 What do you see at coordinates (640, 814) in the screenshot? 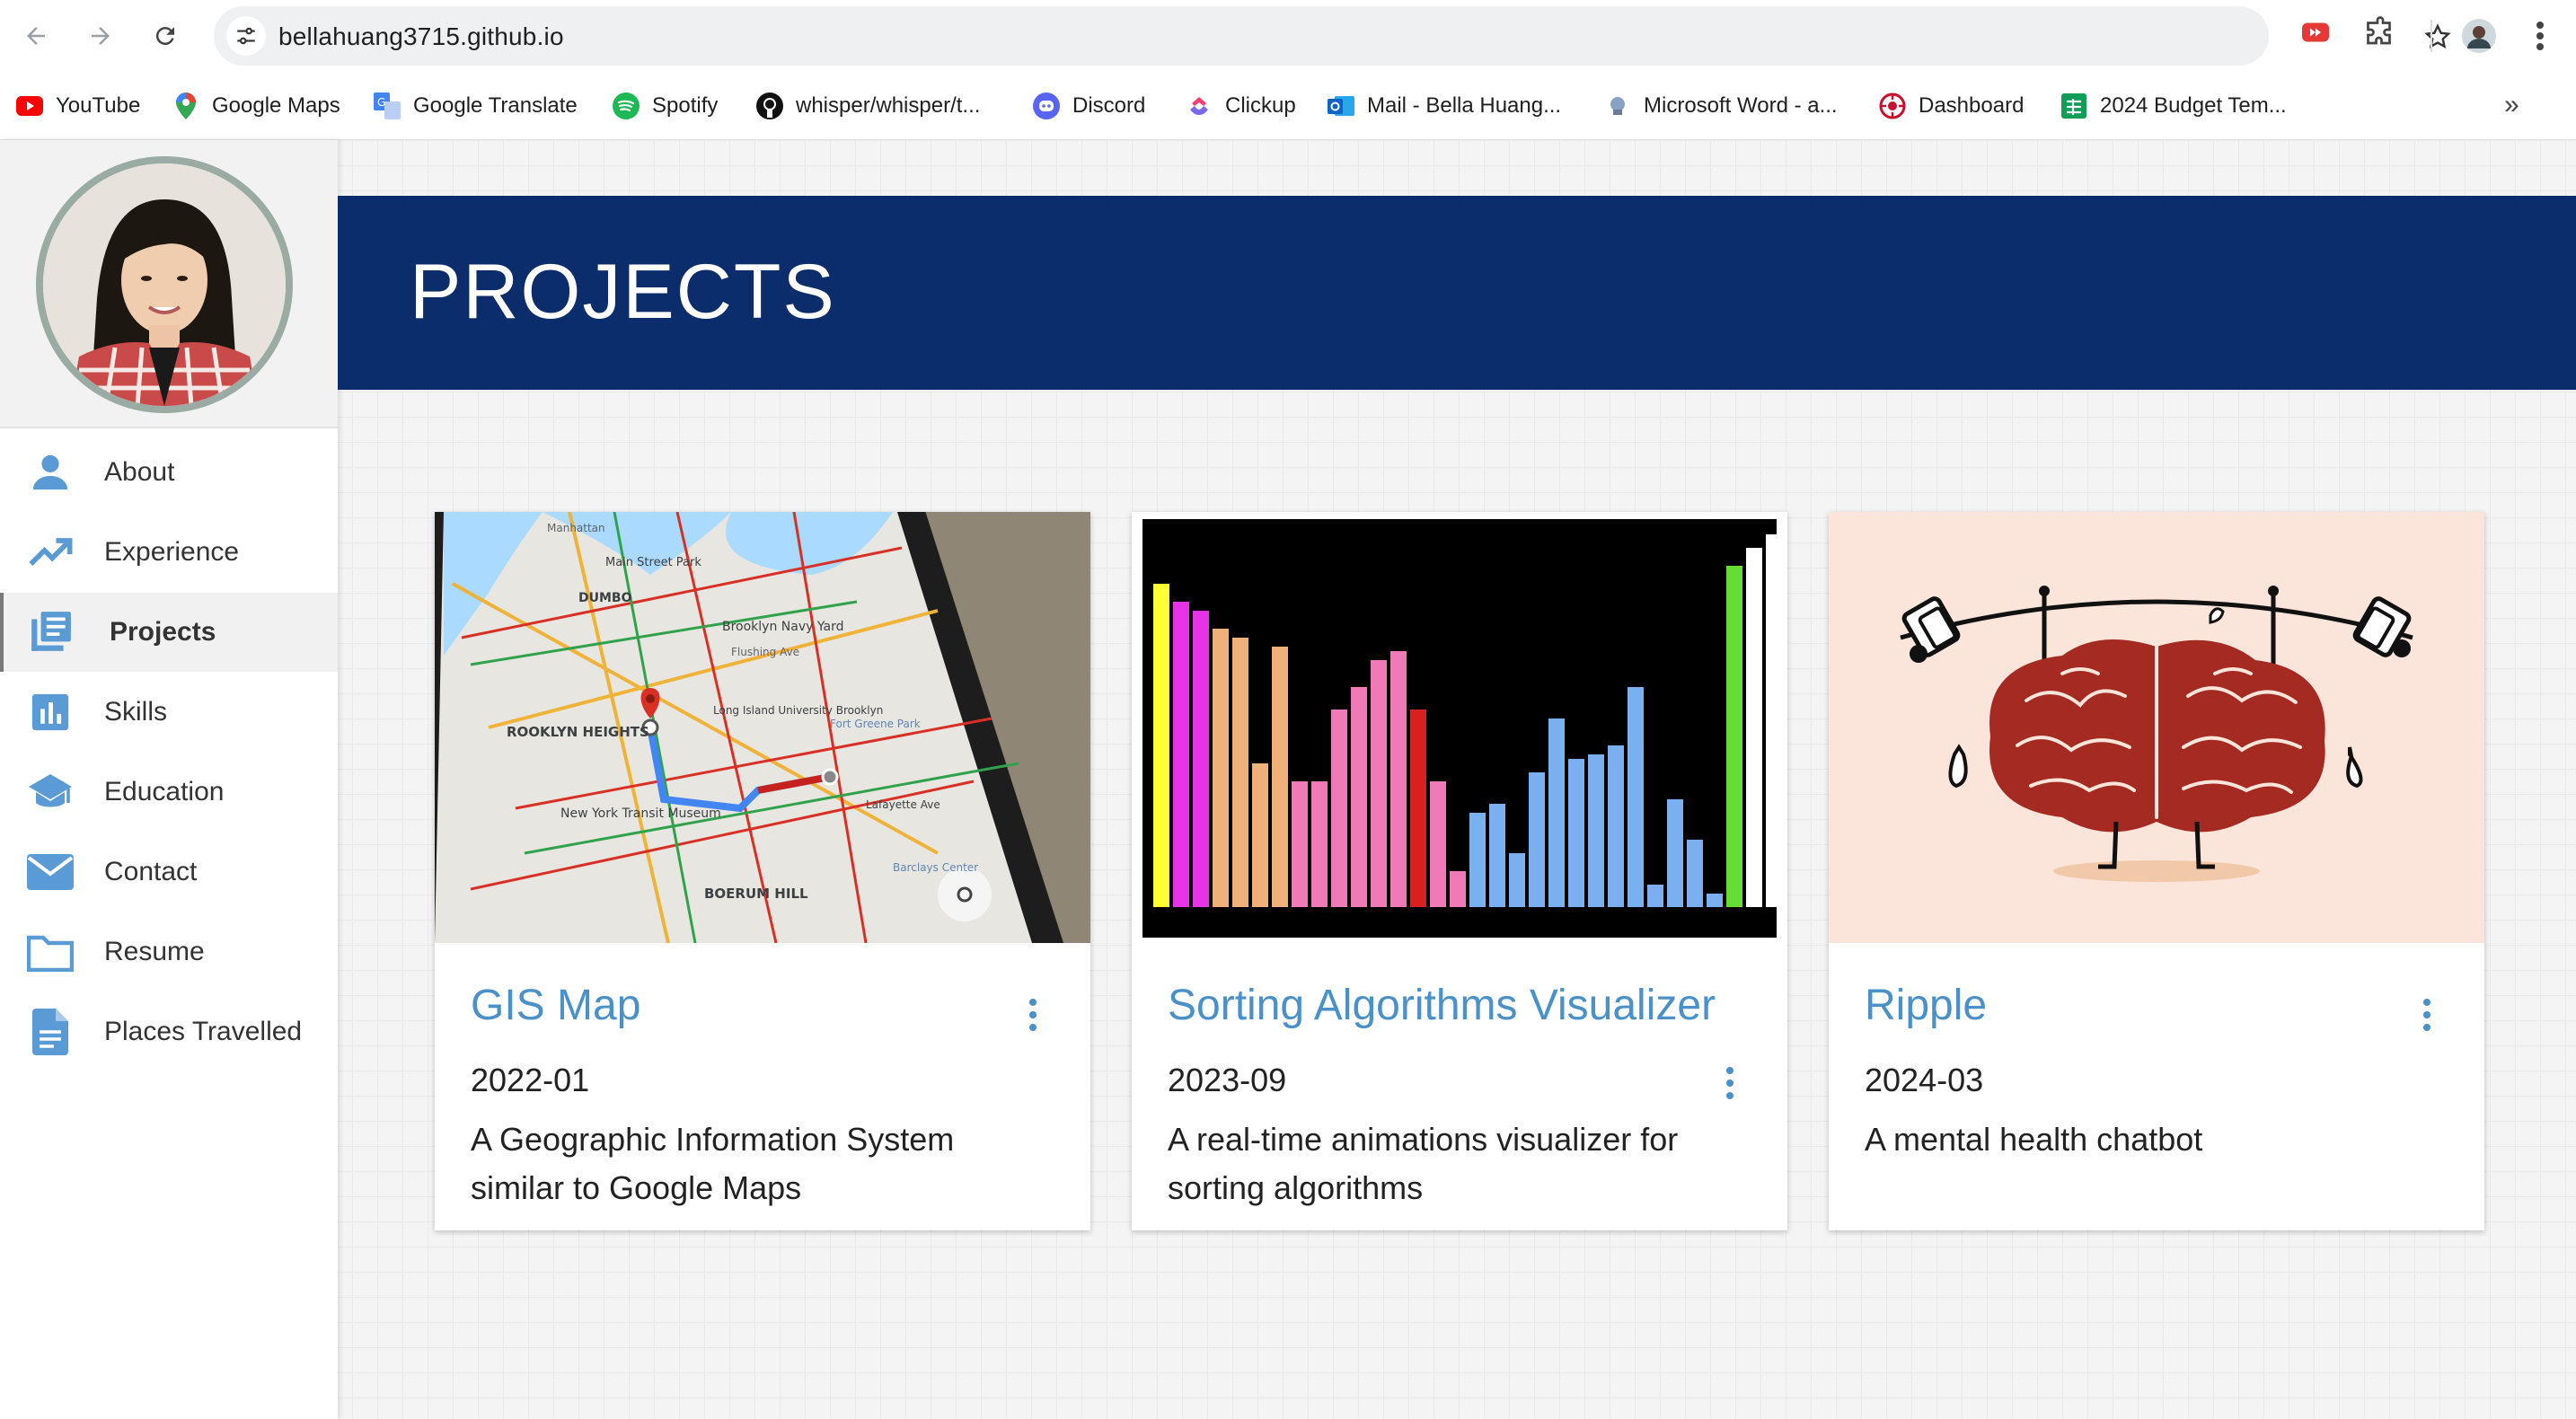
I see `map-label: New York Transit Museum` at bounding box center [640, 814].